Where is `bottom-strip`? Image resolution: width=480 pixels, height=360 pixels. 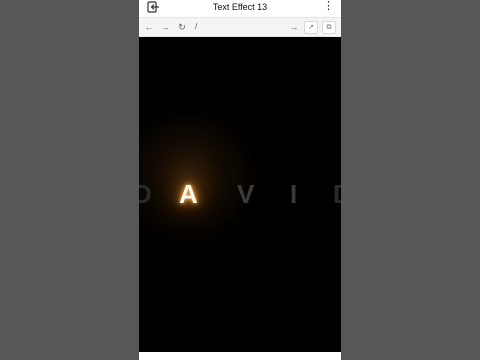 bottom-strip is located at coordinates (240, 356).